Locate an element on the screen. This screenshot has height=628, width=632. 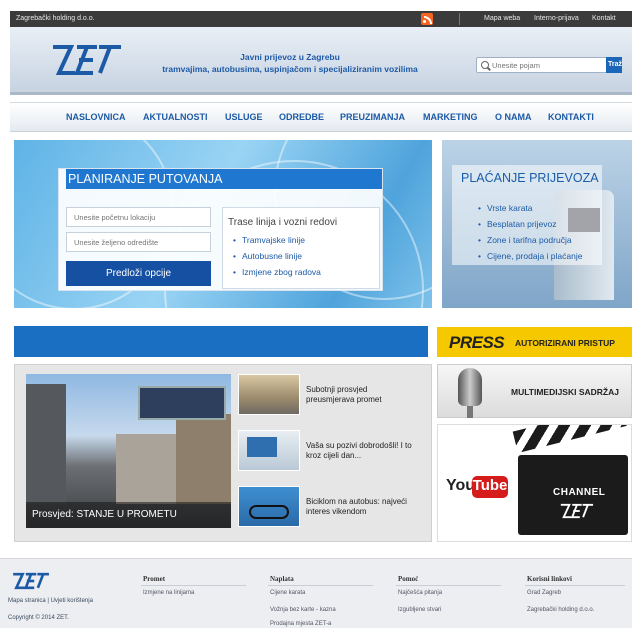
youtube-you-text: You is located at coordinates (461, 485).